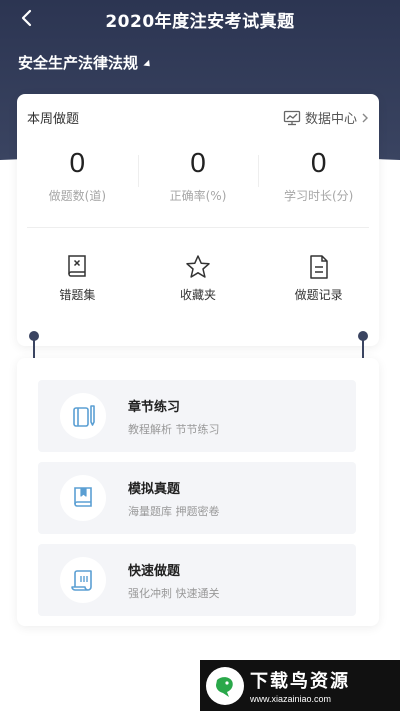 Image resolution: width=400 pixels, height=711 pixels. I want to click on bookmark-book-icon, so click(83, 498).